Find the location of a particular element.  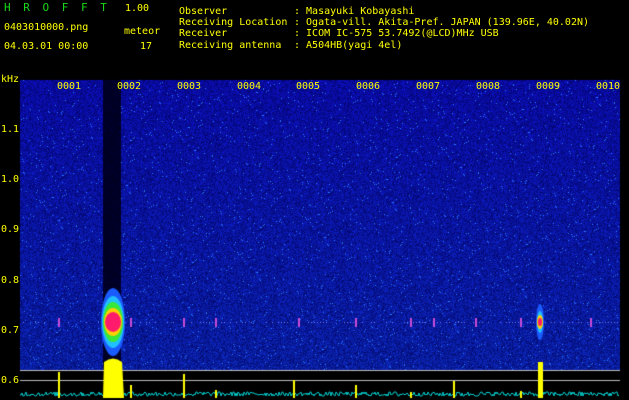

filename-label: 0403010000.png is located at coordinates (46, 27).